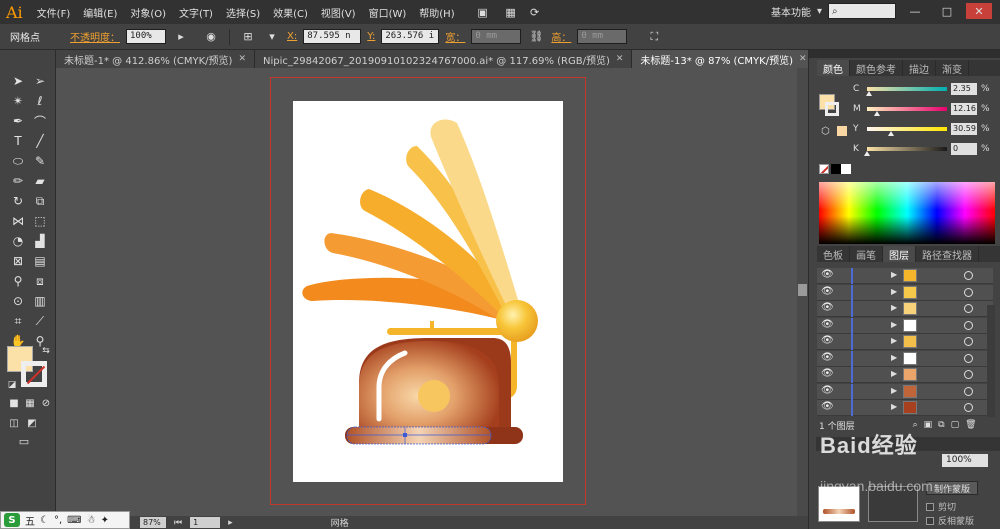  Describe the element at coordinates (40, 261) in the screenshot. I see `gradient-tool-icon: ▤` at that location.